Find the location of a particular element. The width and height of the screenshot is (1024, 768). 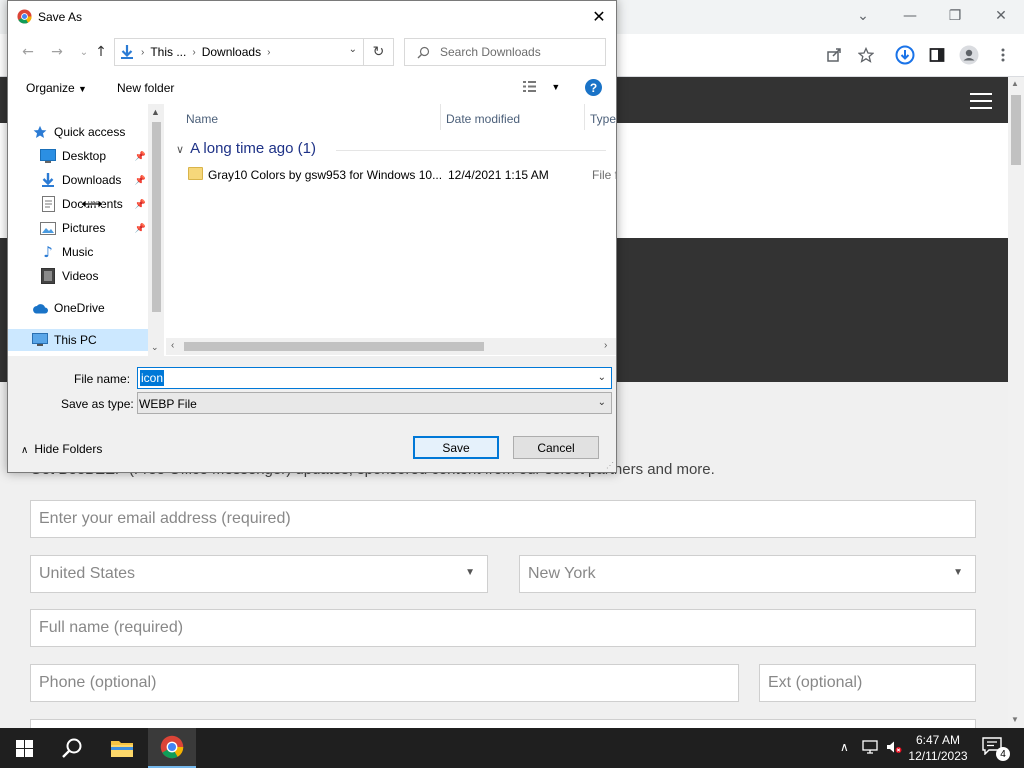

nav-pane-scrollbar: ▲ ⌄ is located at coordinates (156, 230).